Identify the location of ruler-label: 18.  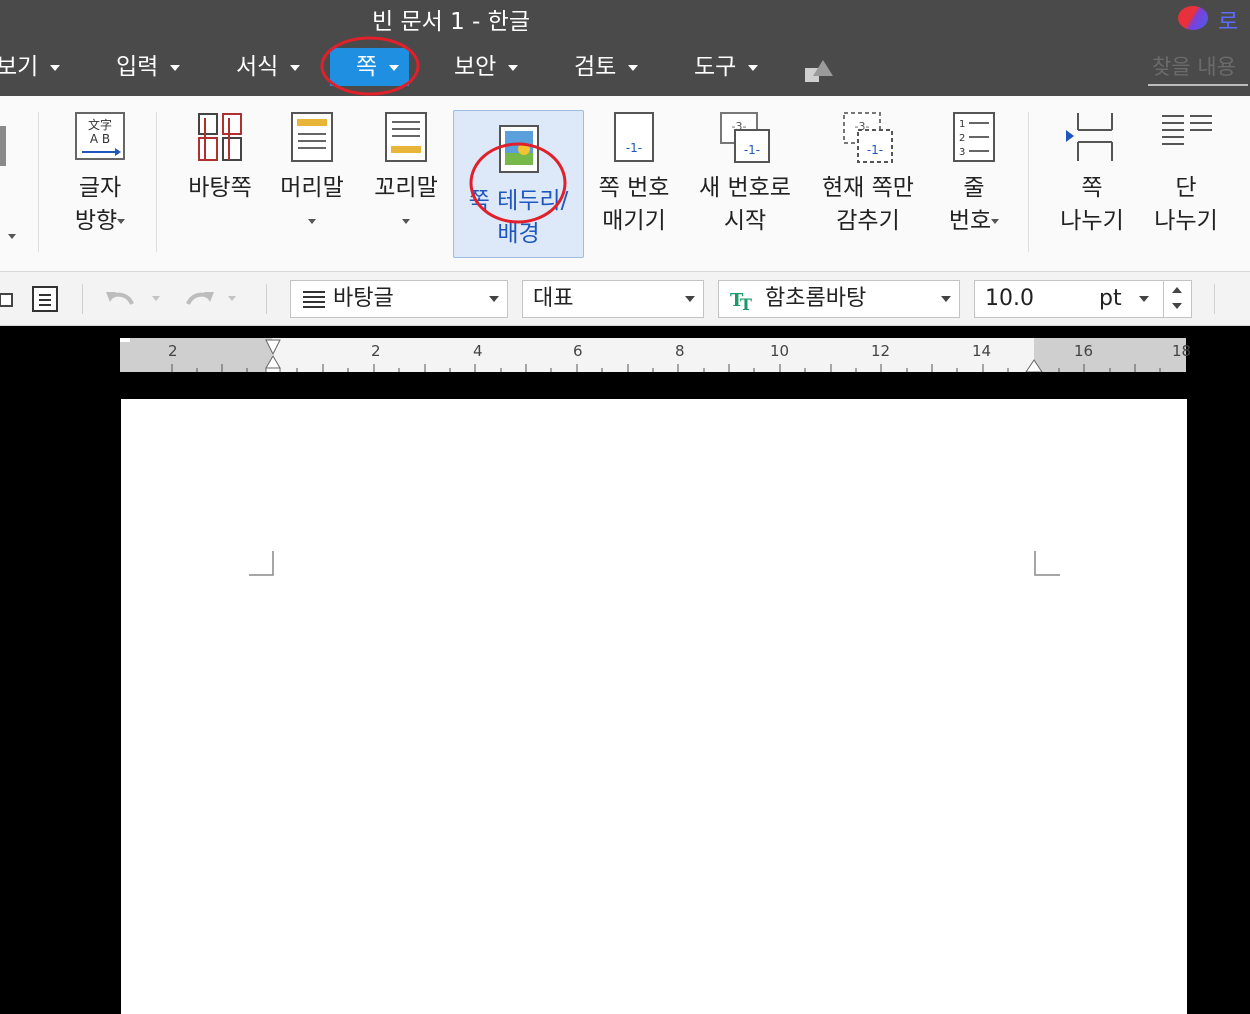
(1182, 351).